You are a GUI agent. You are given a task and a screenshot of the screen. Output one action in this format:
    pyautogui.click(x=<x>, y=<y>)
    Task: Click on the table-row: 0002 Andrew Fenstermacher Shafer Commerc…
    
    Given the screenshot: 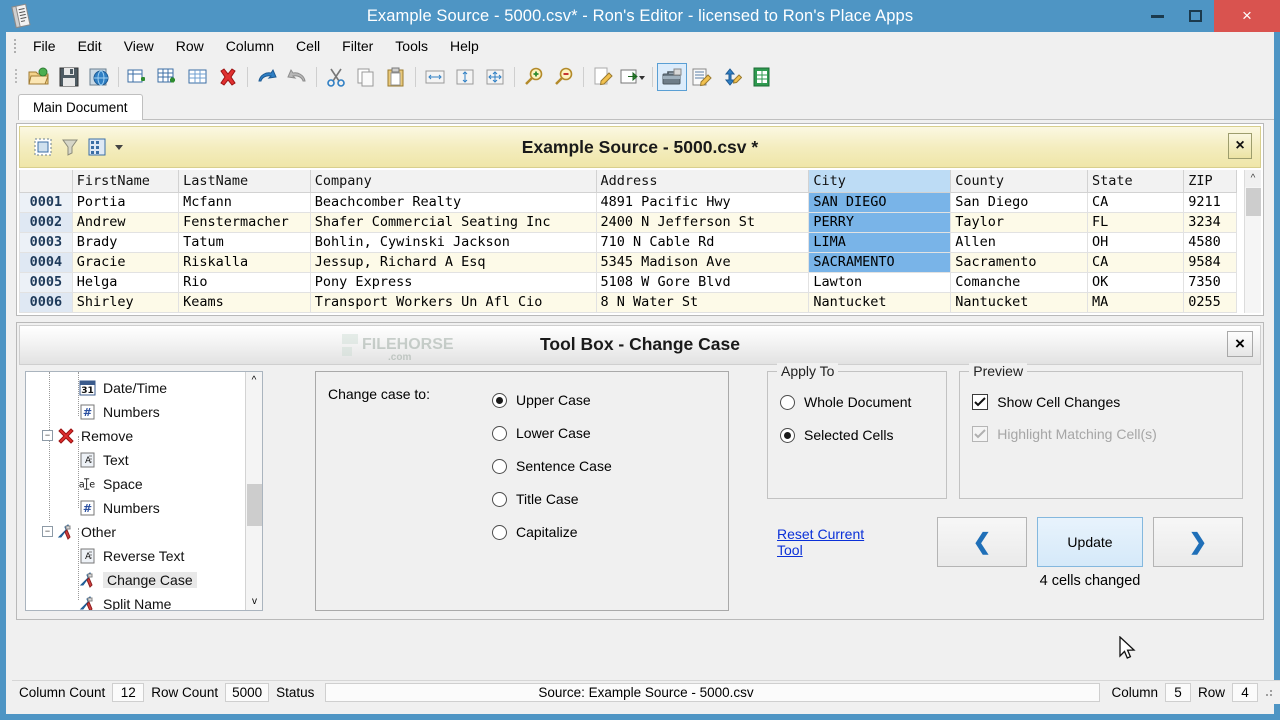 What is the action you would take?
    pyautogui.click(x=628, y=222)
    